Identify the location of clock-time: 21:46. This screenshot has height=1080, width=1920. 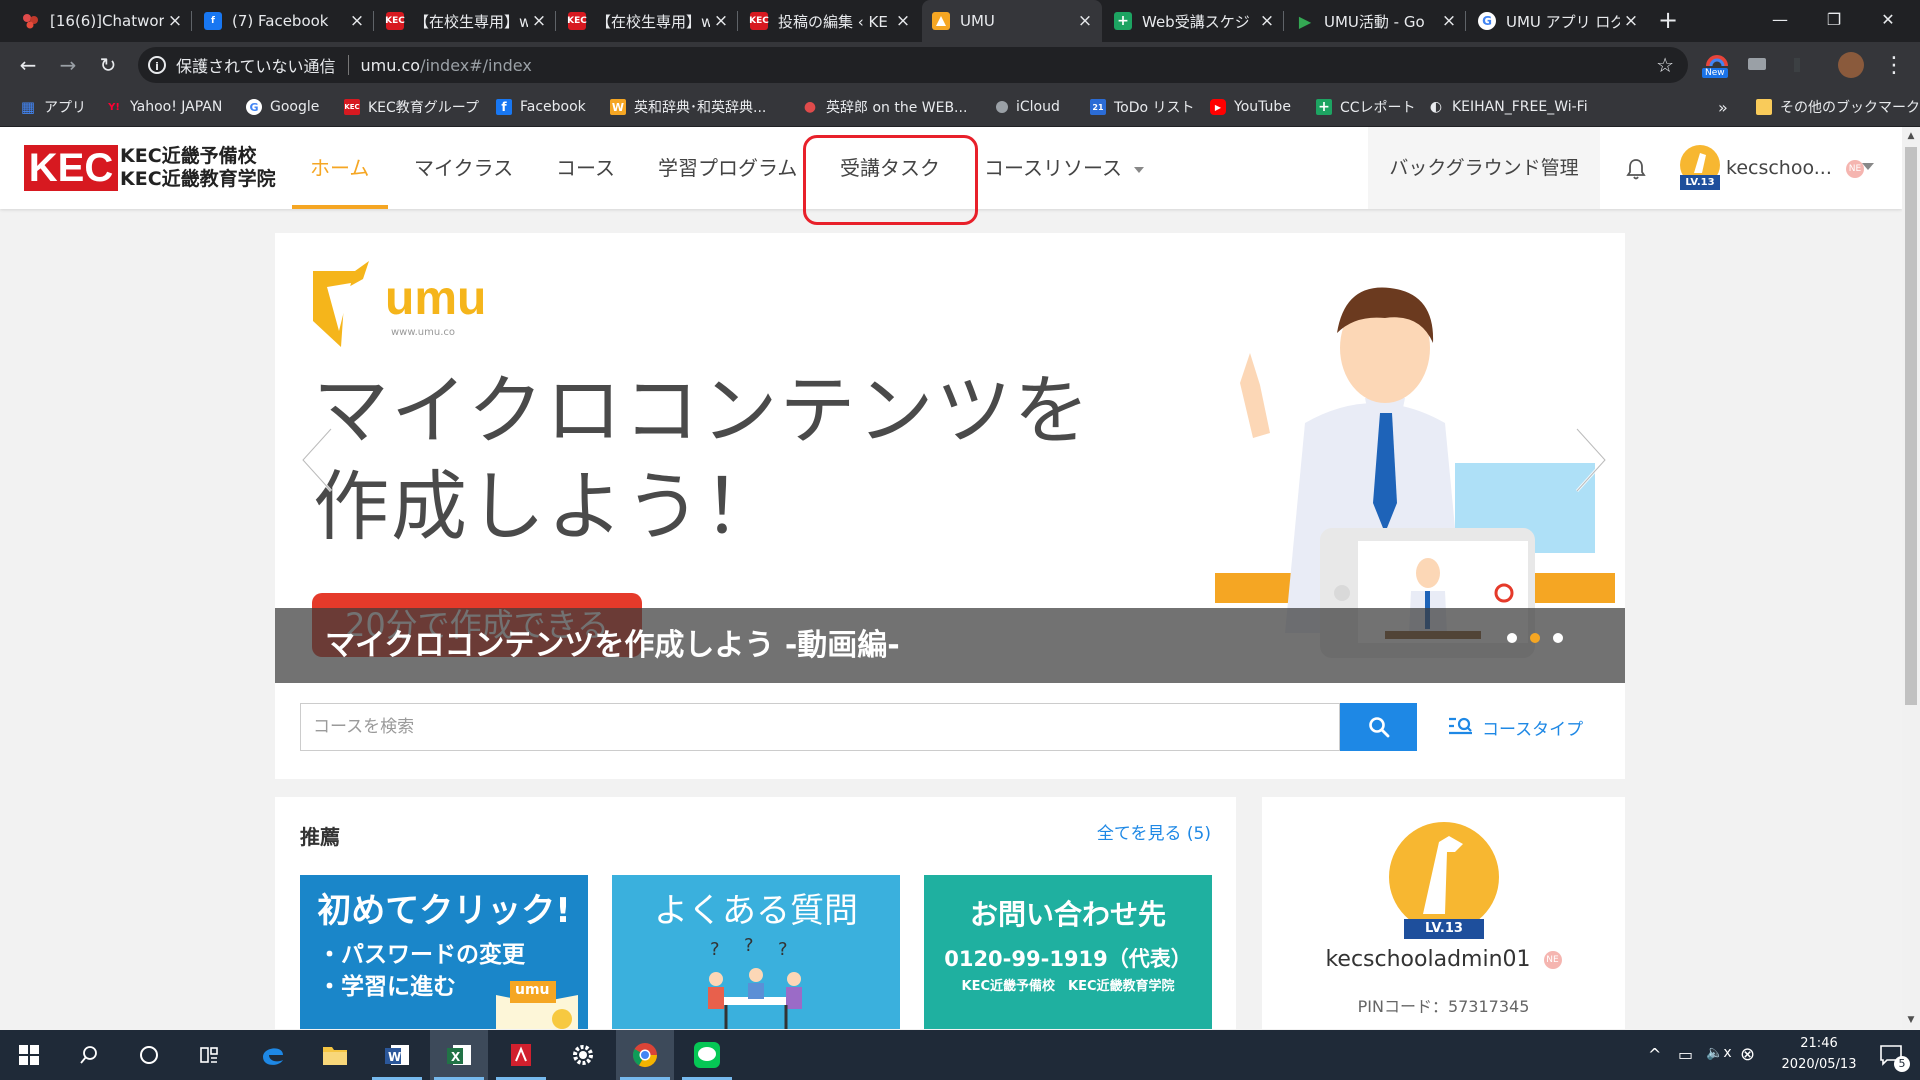
(1819, 1043).